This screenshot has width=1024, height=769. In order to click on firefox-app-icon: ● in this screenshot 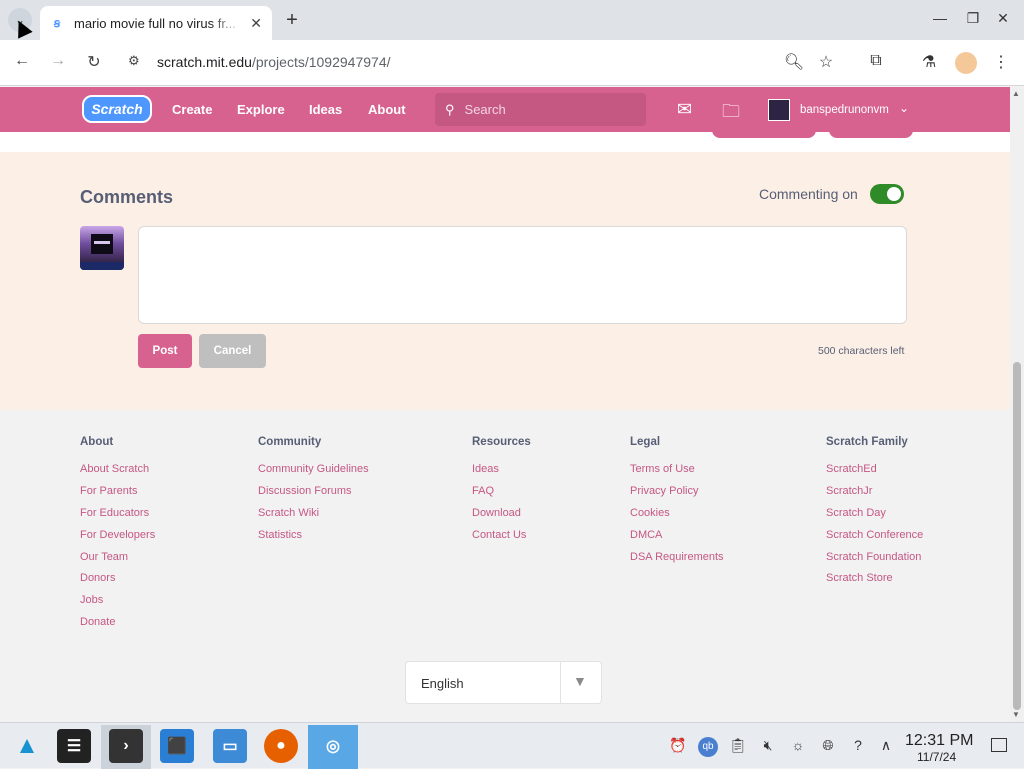, I will do `click(281, 746)`.